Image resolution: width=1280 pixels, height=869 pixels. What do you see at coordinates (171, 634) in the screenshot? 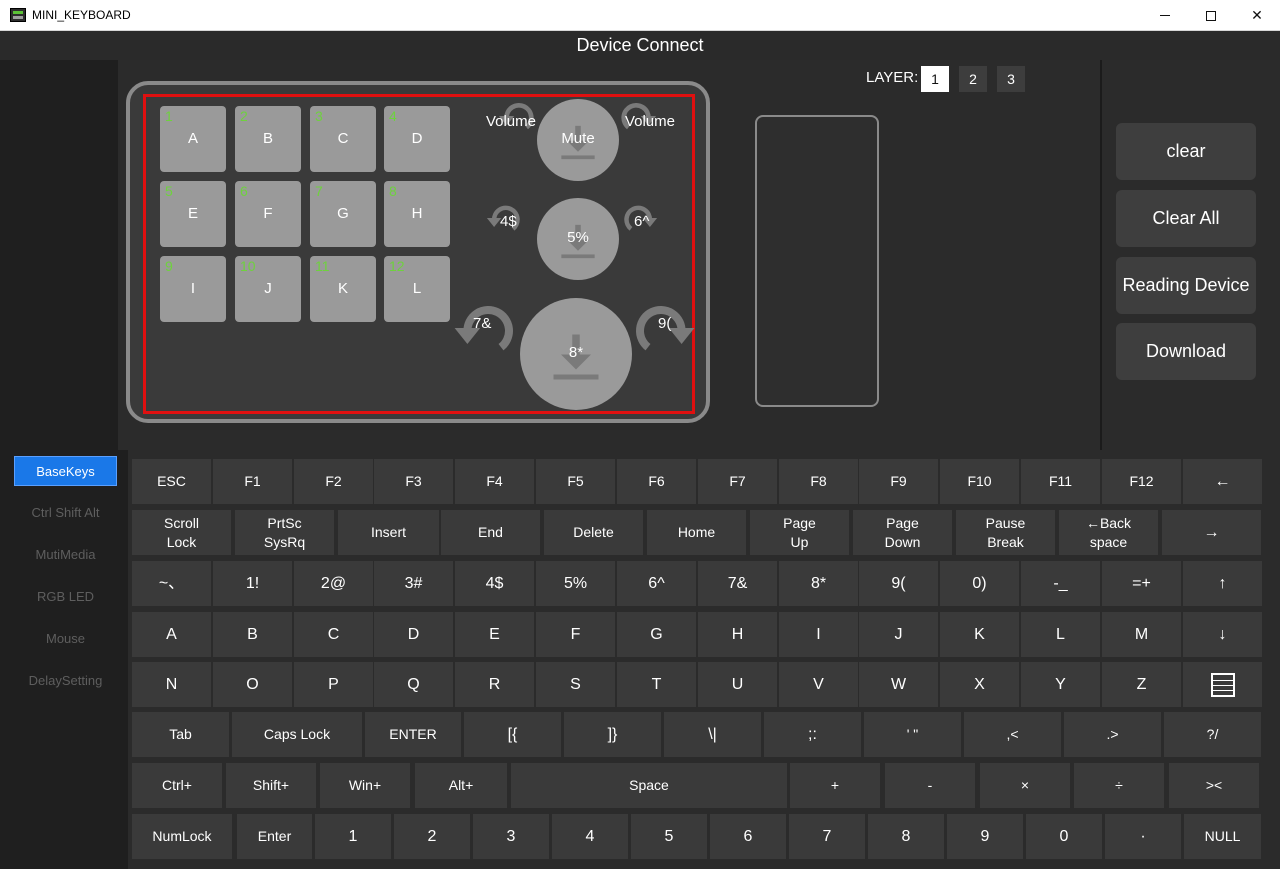
I see `key-a: A` at bounding box center [171, 634].